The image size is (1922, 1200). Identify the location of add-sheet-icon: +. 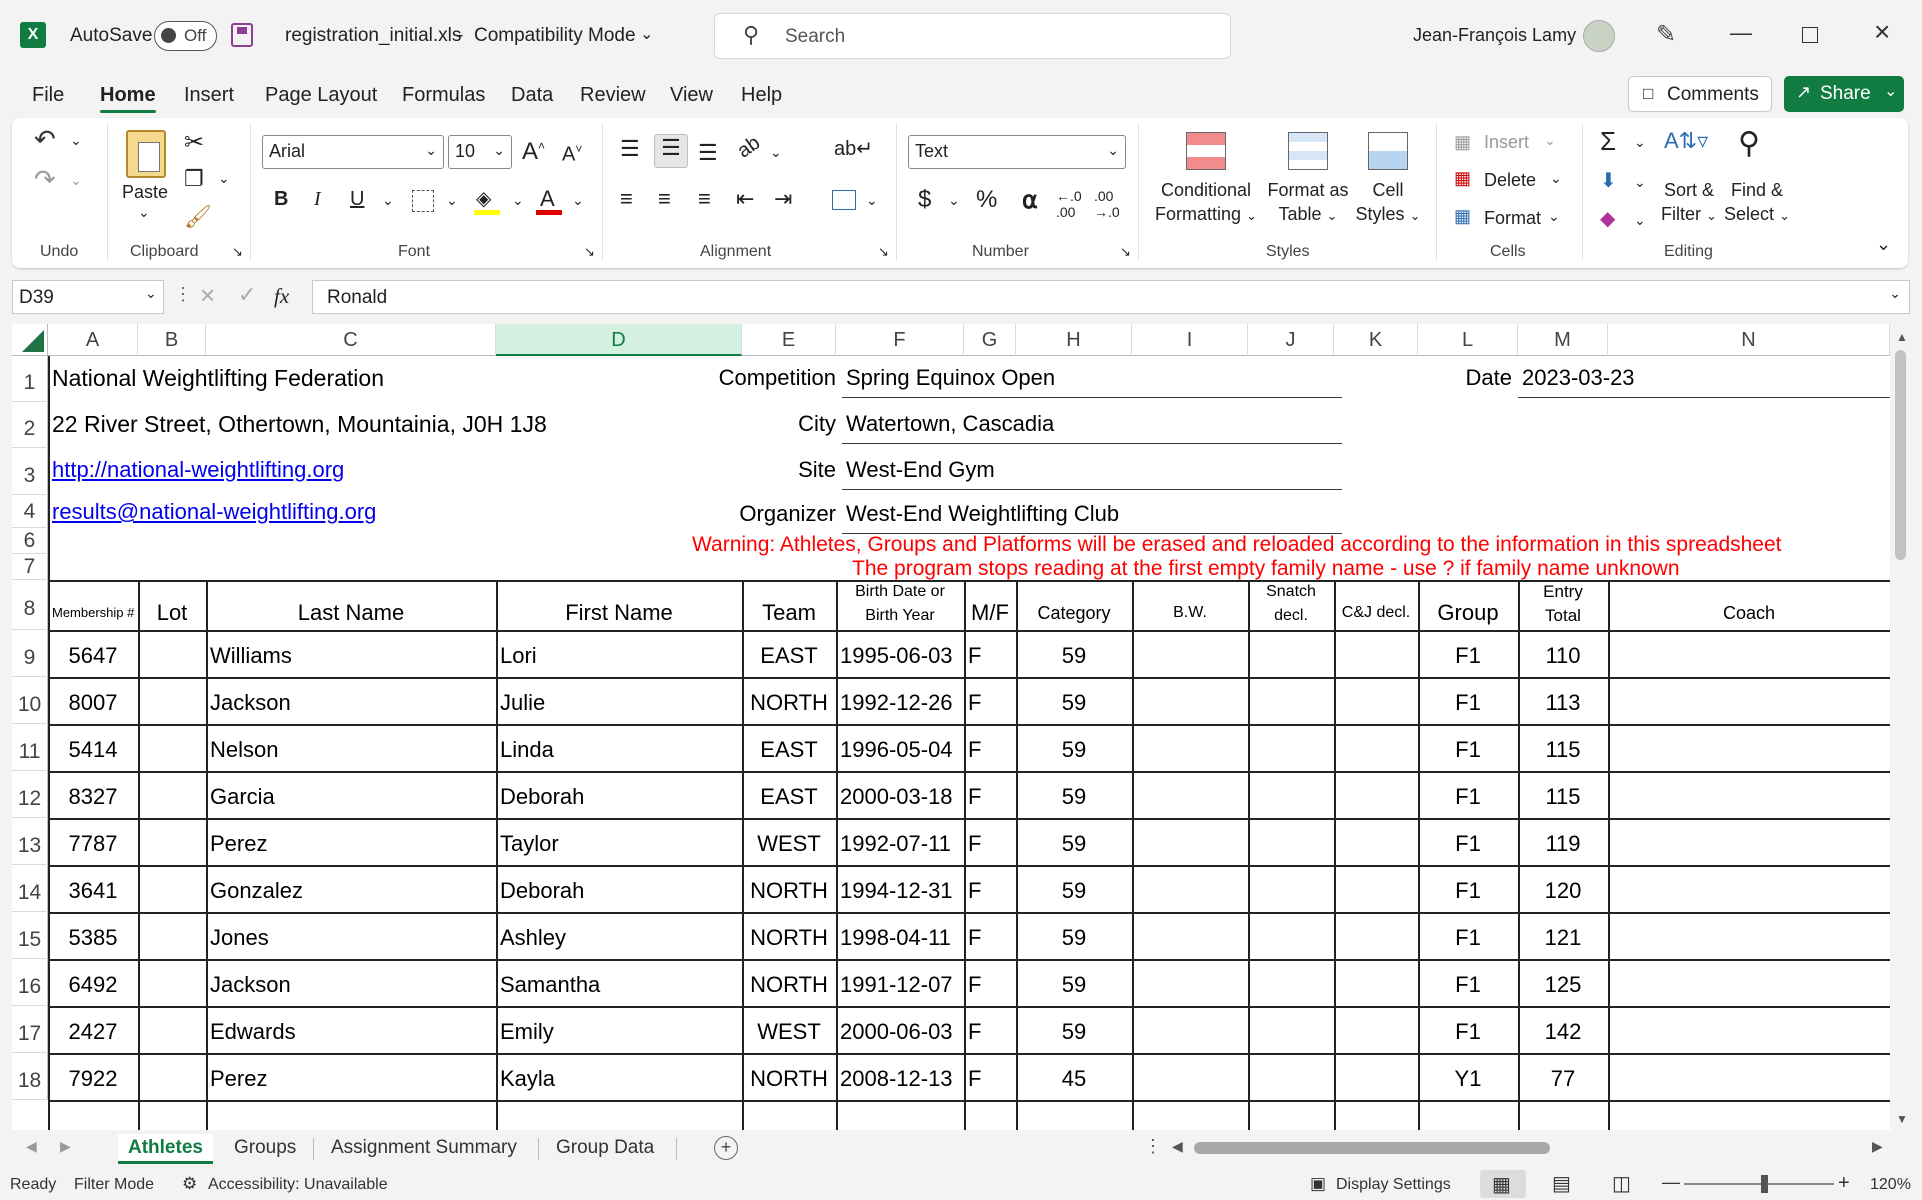
(726, 1148).